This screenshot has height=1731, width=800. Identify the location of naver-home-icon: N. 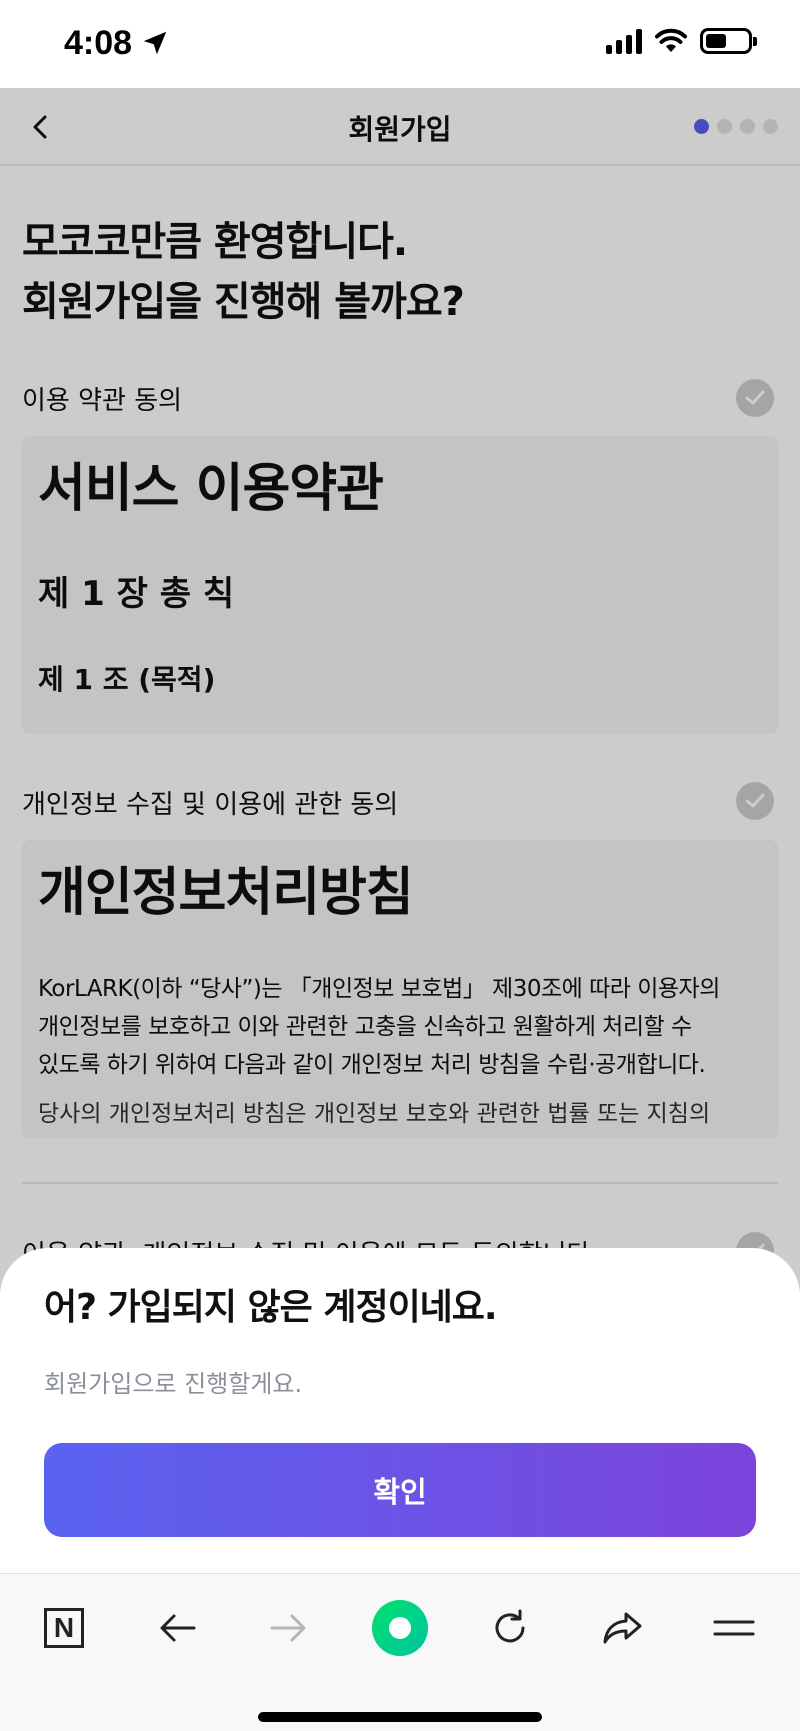
(64, 1628).